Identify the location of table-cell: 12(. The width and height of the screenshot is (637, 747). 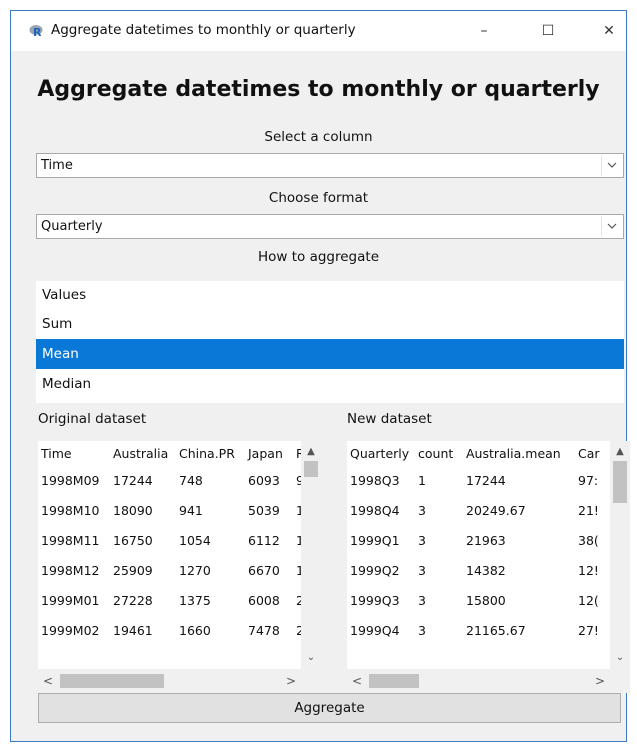
(588, 600).